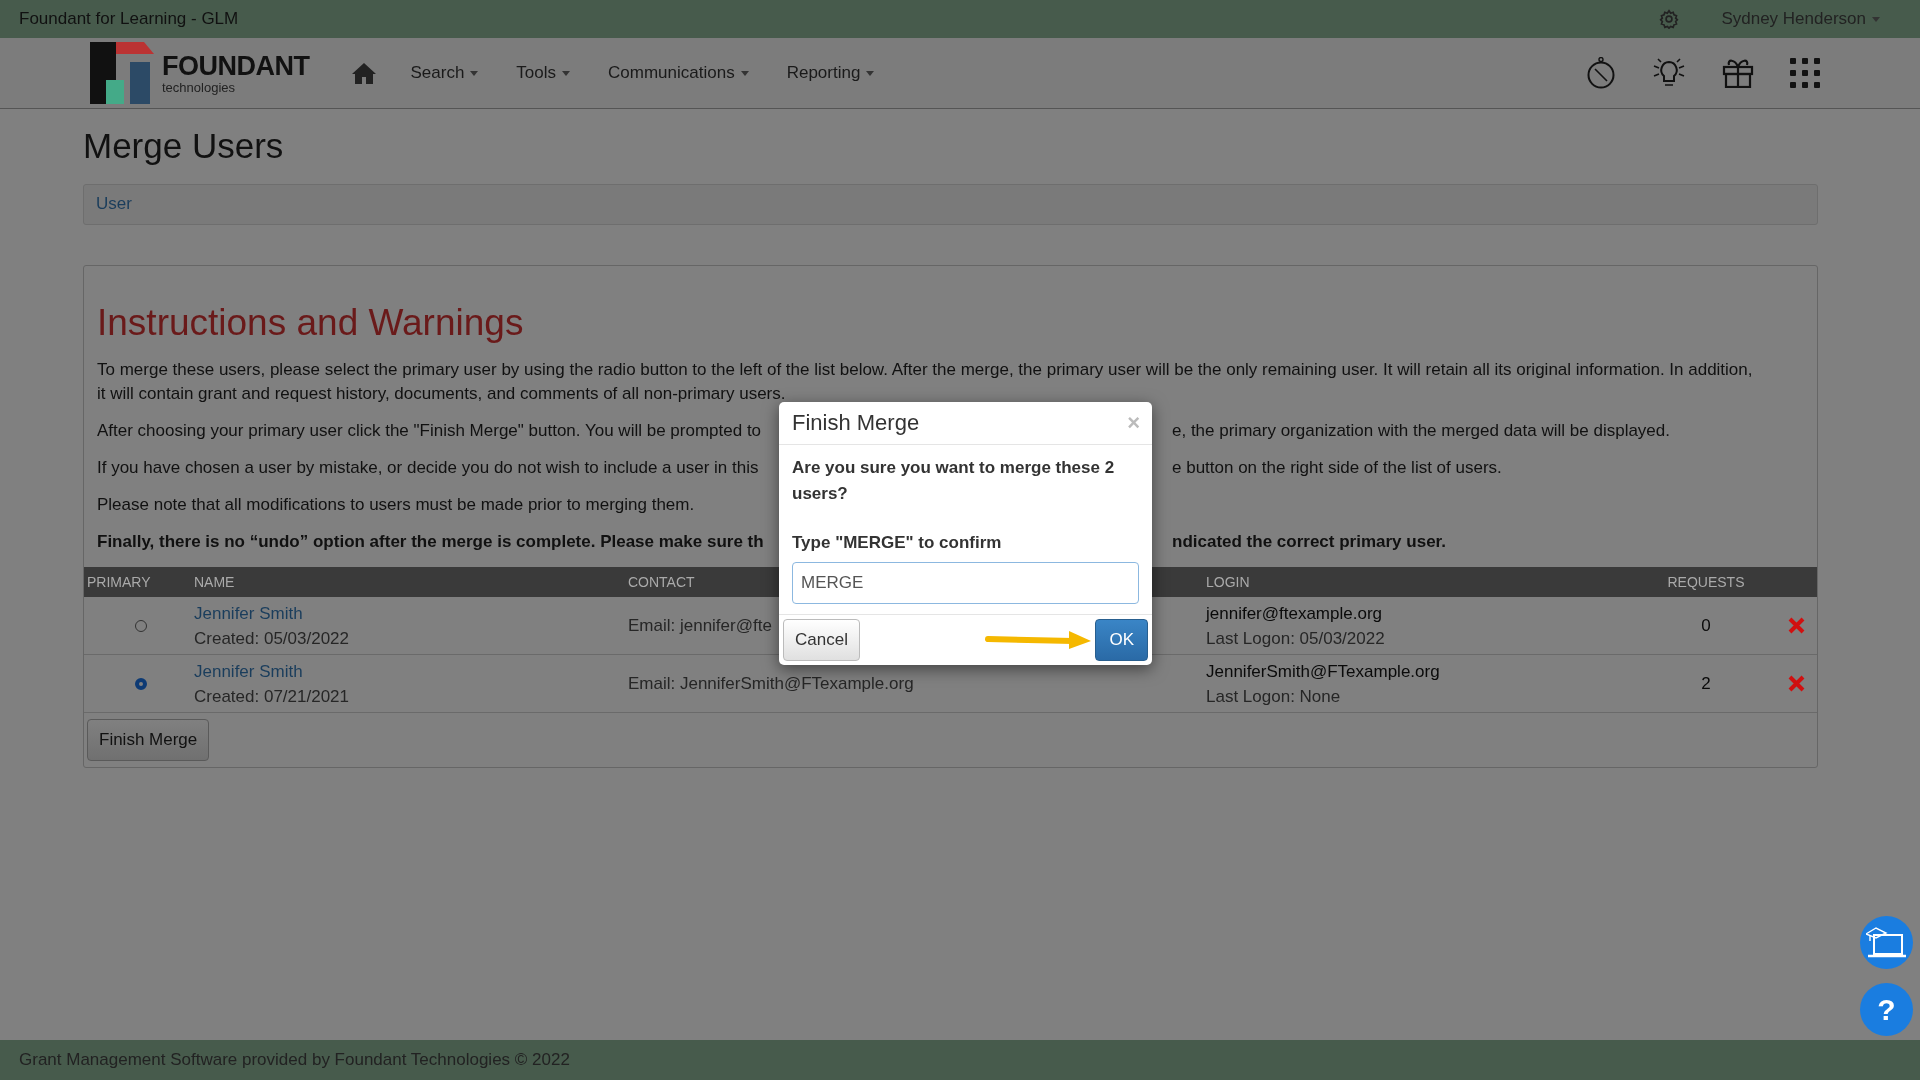 This screenshot has height=1080, width=1920. I want to click on apps-grid-icon, so click(1806, 73).